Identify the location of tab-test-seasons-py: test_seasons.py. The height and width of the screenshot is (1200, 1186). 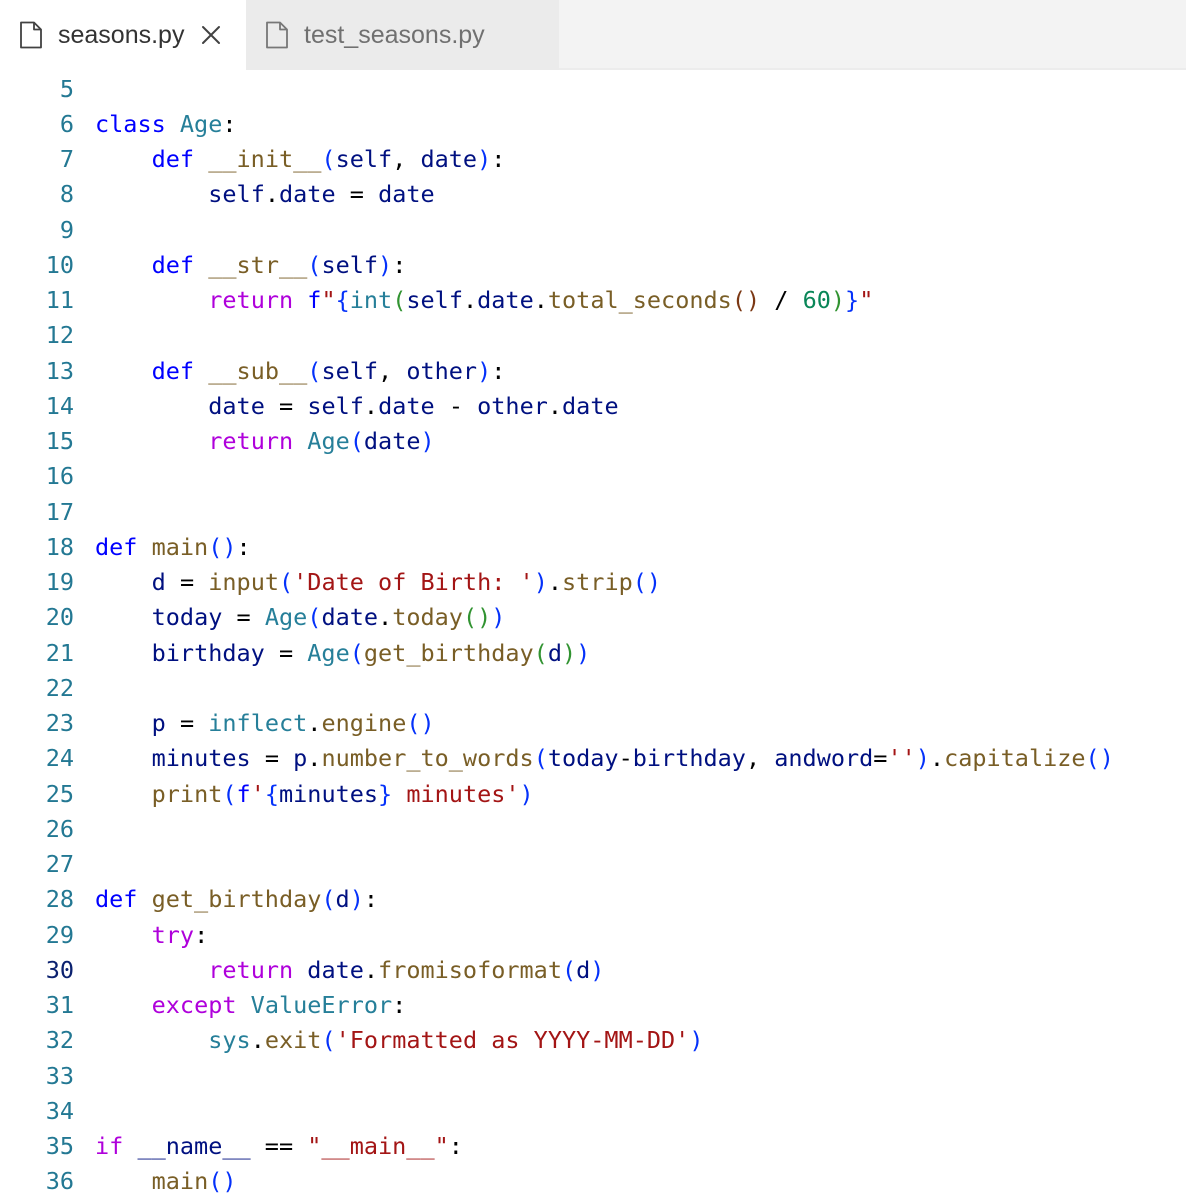
(402, 35).